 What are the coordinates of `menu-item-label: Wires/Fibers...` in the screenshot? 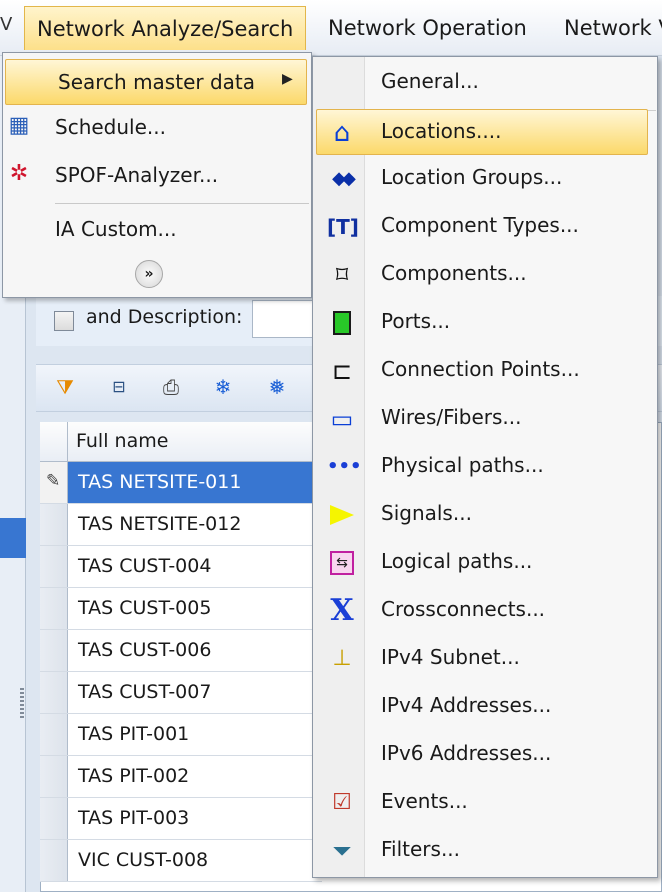 It's located at (451, 417).